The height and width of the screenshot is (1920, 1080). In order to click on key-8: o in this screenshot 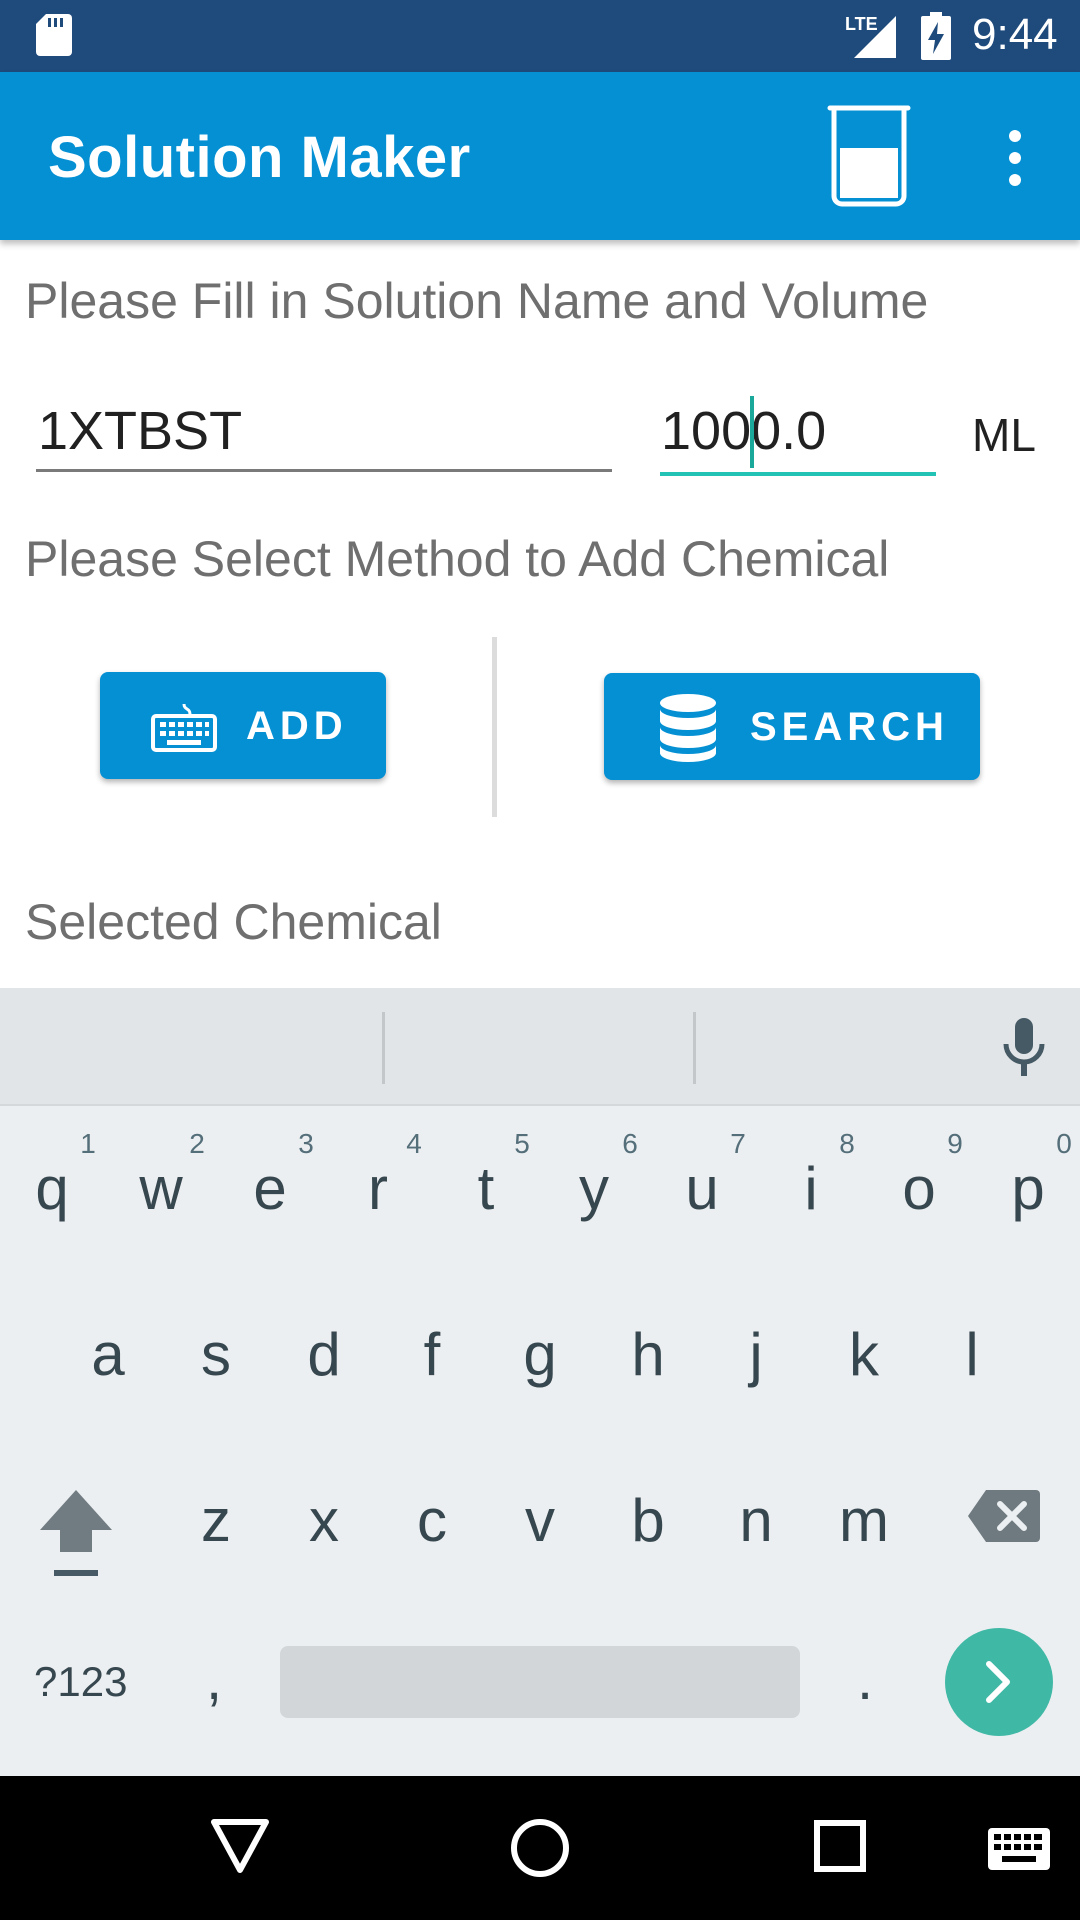, I will do `click(919, 1188)`.